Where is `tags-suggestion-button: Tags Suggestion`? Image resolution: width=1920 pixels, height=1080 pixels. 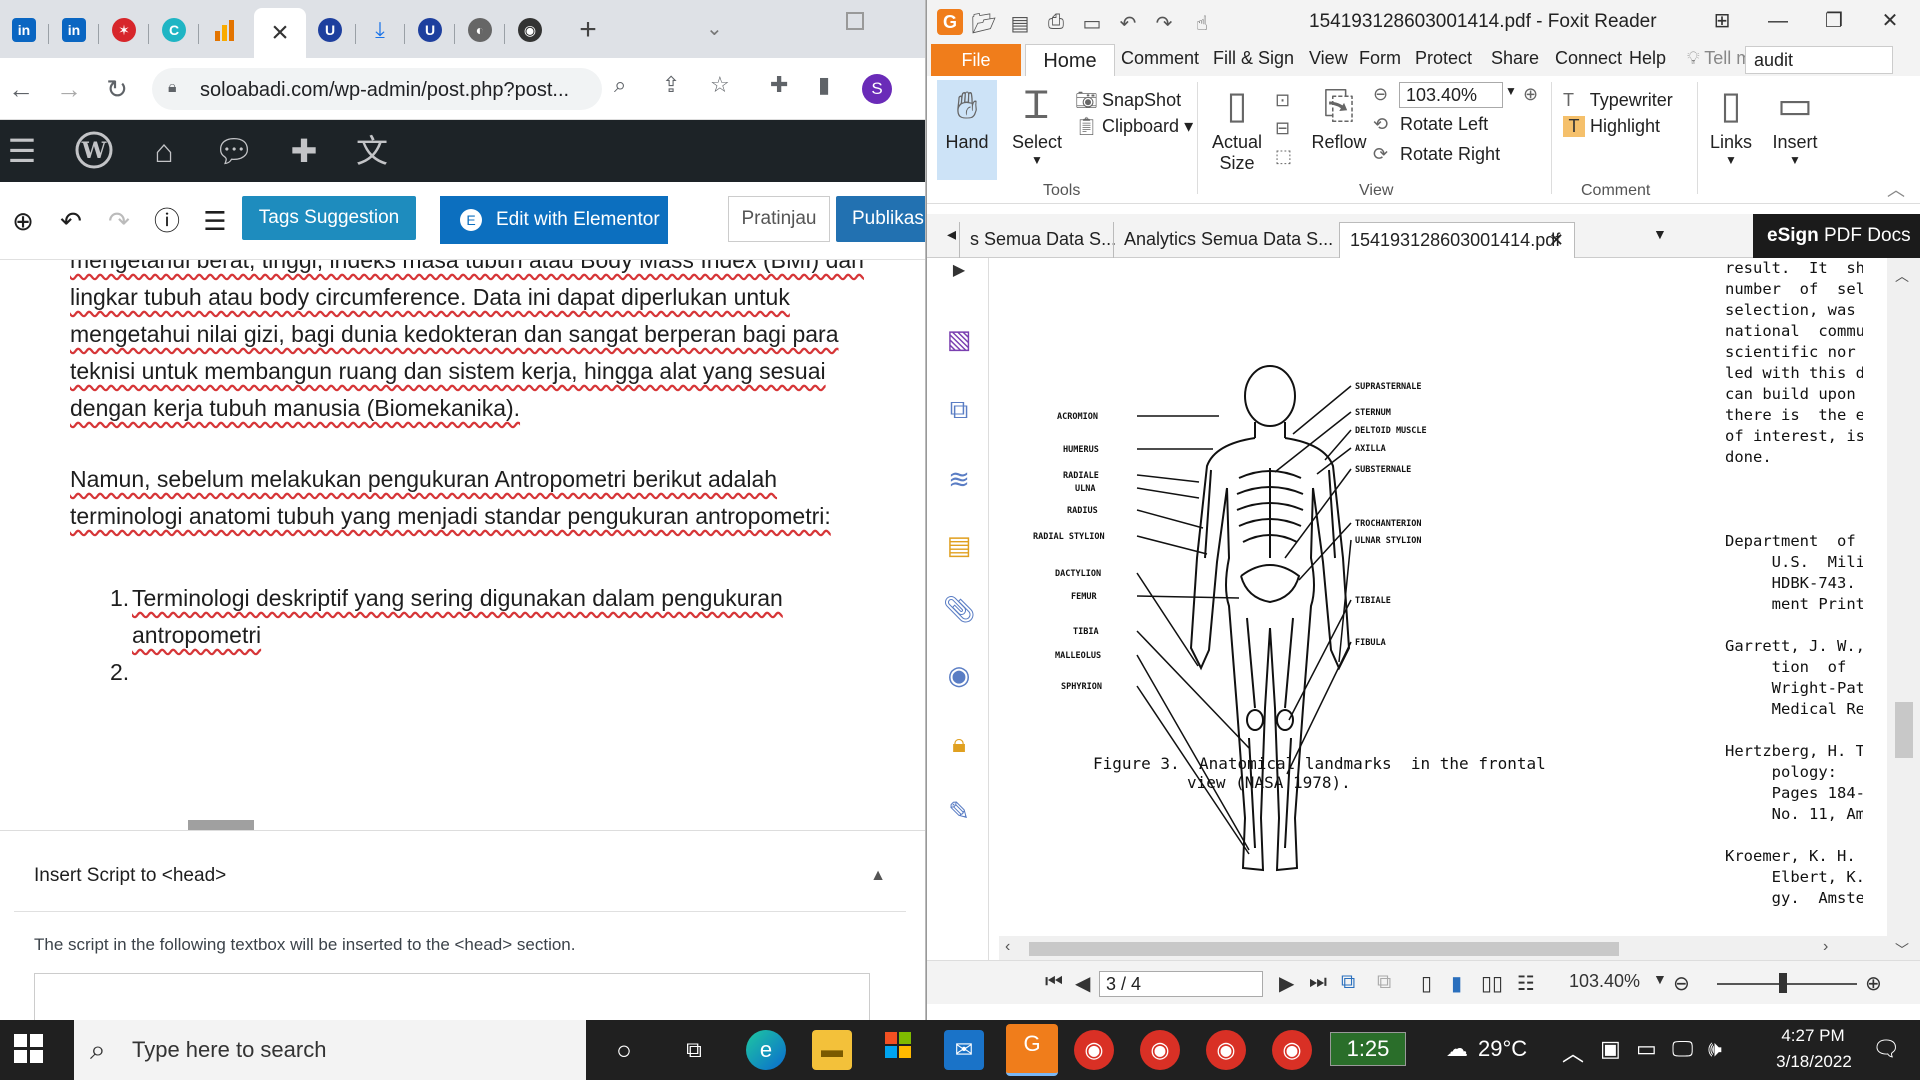
tags-suggestion-button: Tags Suggestion is located at coordinates (329, 218).